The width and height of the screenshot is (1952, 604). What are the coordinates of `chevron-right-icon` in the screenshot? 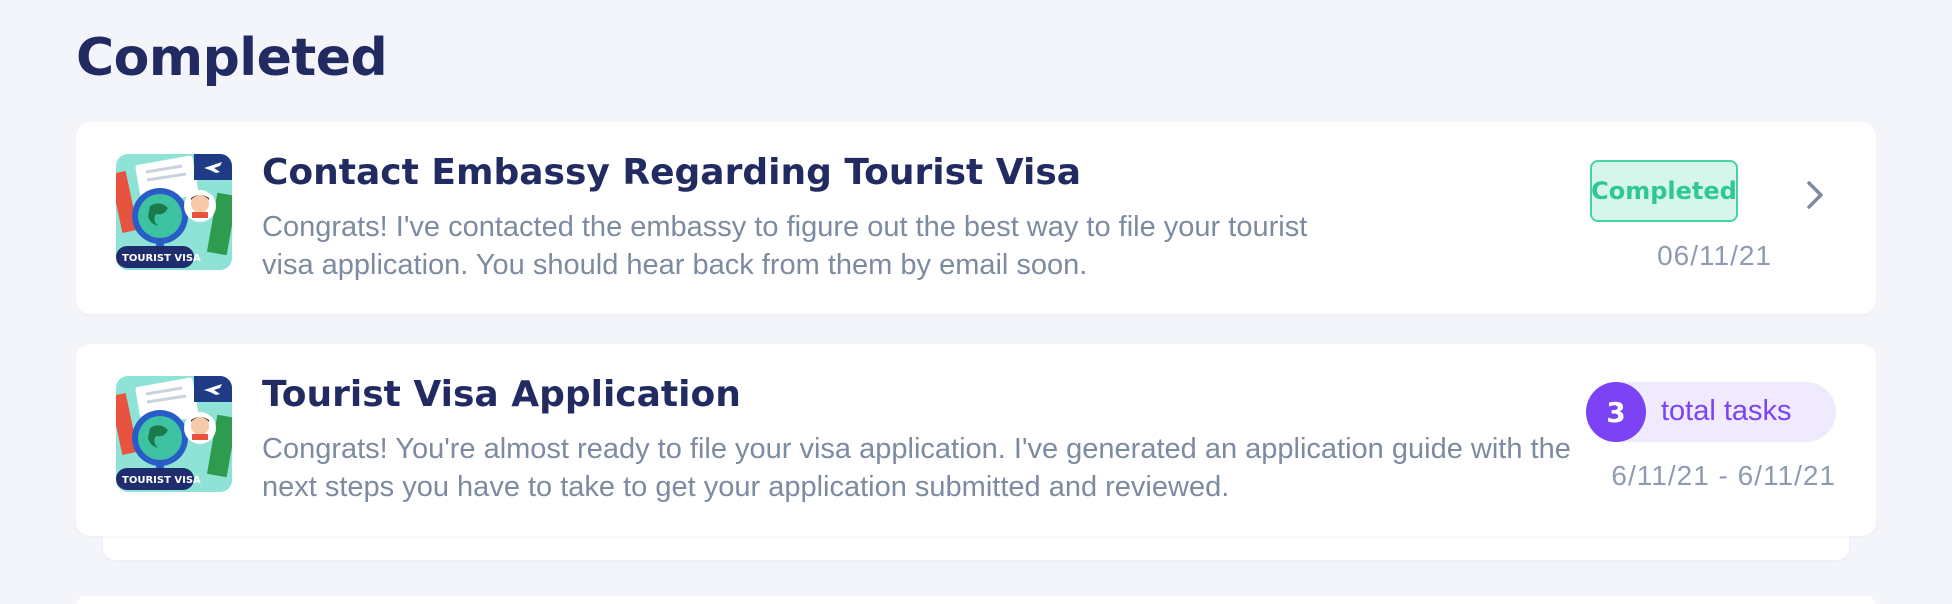 It's located at (1815, 195).